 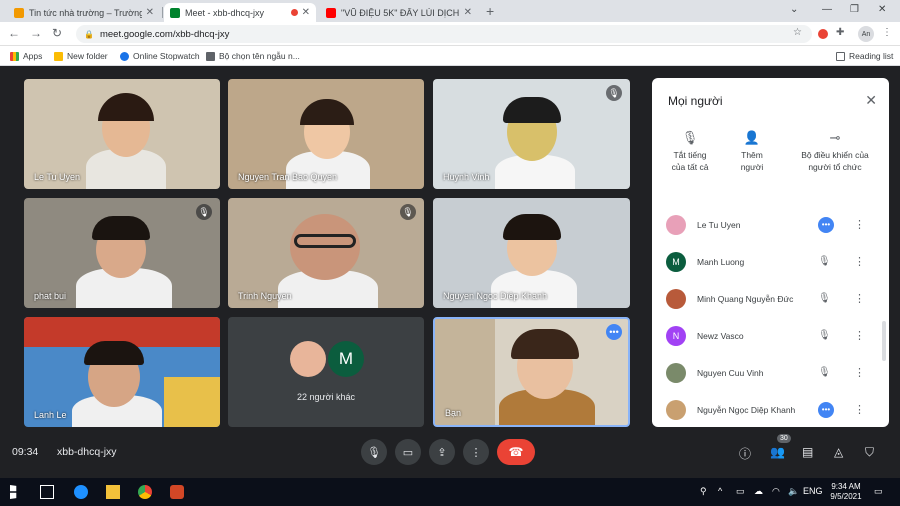 I want to click on bookmark-new-folder: New folder, so click(x=81, y=56).